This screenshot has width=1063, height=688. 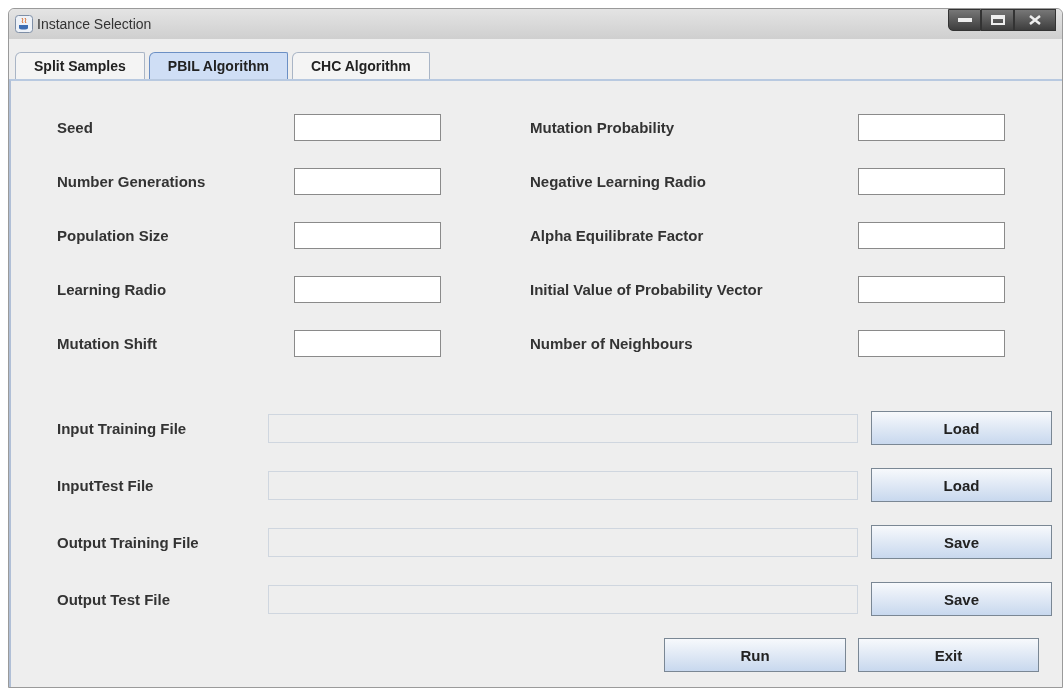 I want to click on field-label: Alpha Equilibrate Factor, so click(x=617, y=235).